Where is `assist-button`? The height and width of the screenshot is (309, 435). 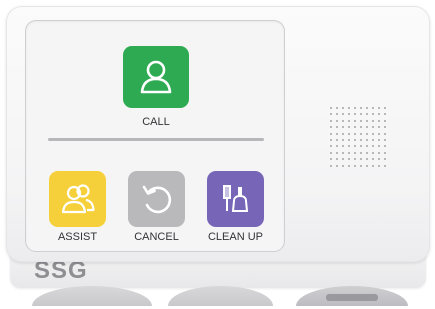 assist-button is located at coordinates (77, 199).